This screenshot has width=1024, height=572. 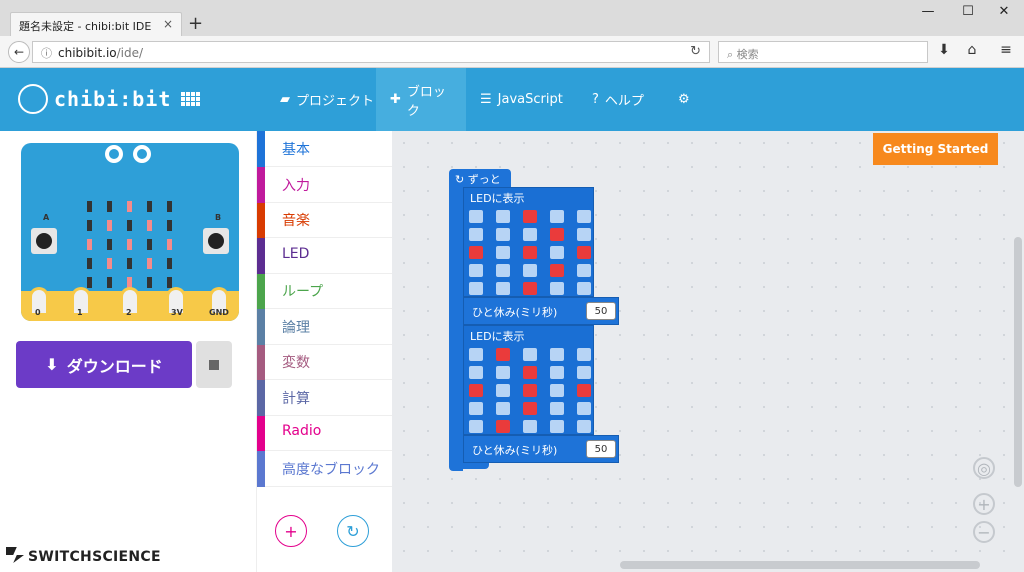 I want to click on home-icon: ⌂, so click(x=972, y=50).